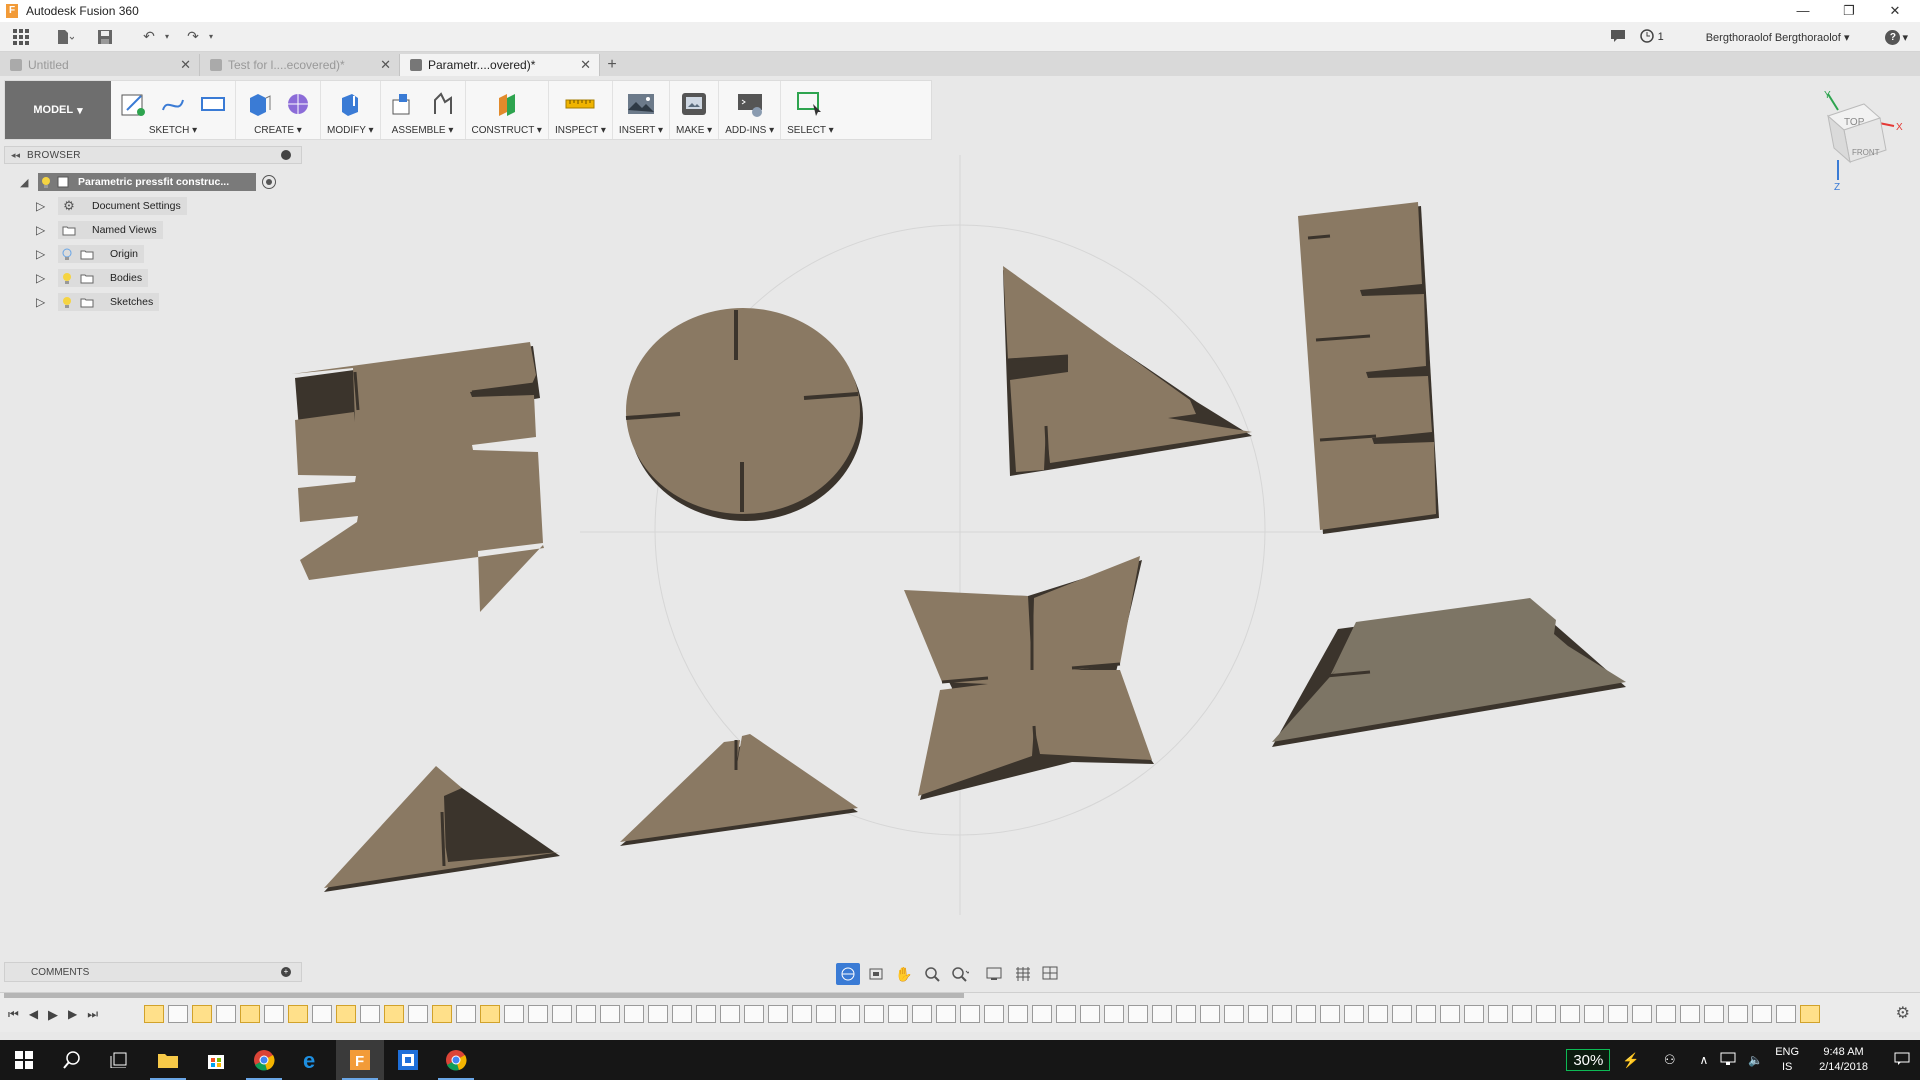 Image resolution: width=1920 pixels, height=1080 pixels. I want to click on file-explorer-icon, so click(168, 1060).